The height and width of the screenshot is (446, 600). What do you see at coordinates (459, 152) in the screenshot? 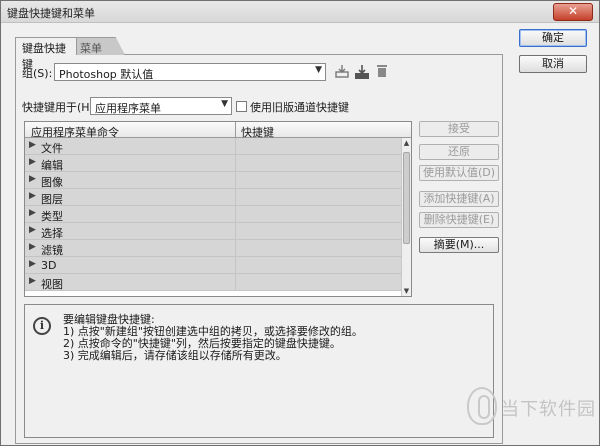
I see `undo-button: 还原` at bounding box center [459, 152].